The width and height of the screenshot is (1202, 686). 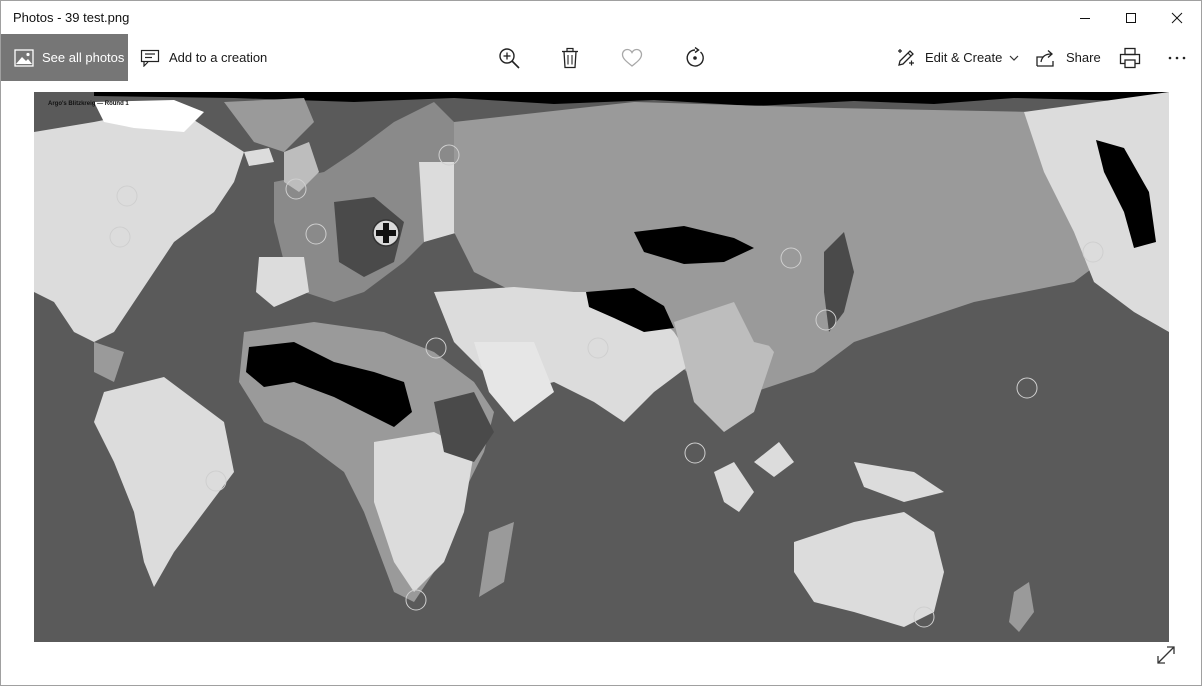 I want to click on close-button, so click(x=1177, y=17).